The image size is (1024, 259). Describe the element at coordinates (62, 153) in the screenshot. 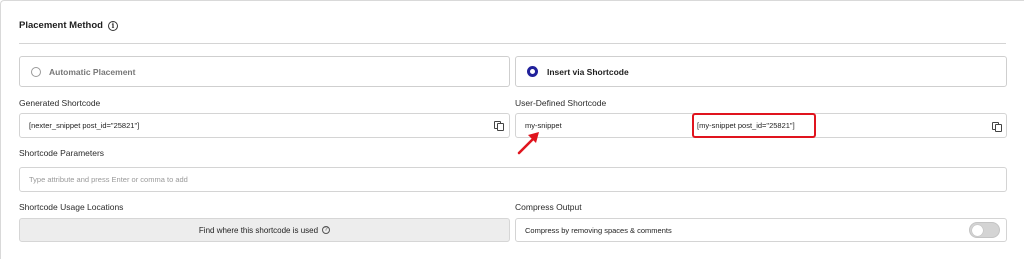

I see `shortcode-parameters-label: Shortcode Parameters` at that location.